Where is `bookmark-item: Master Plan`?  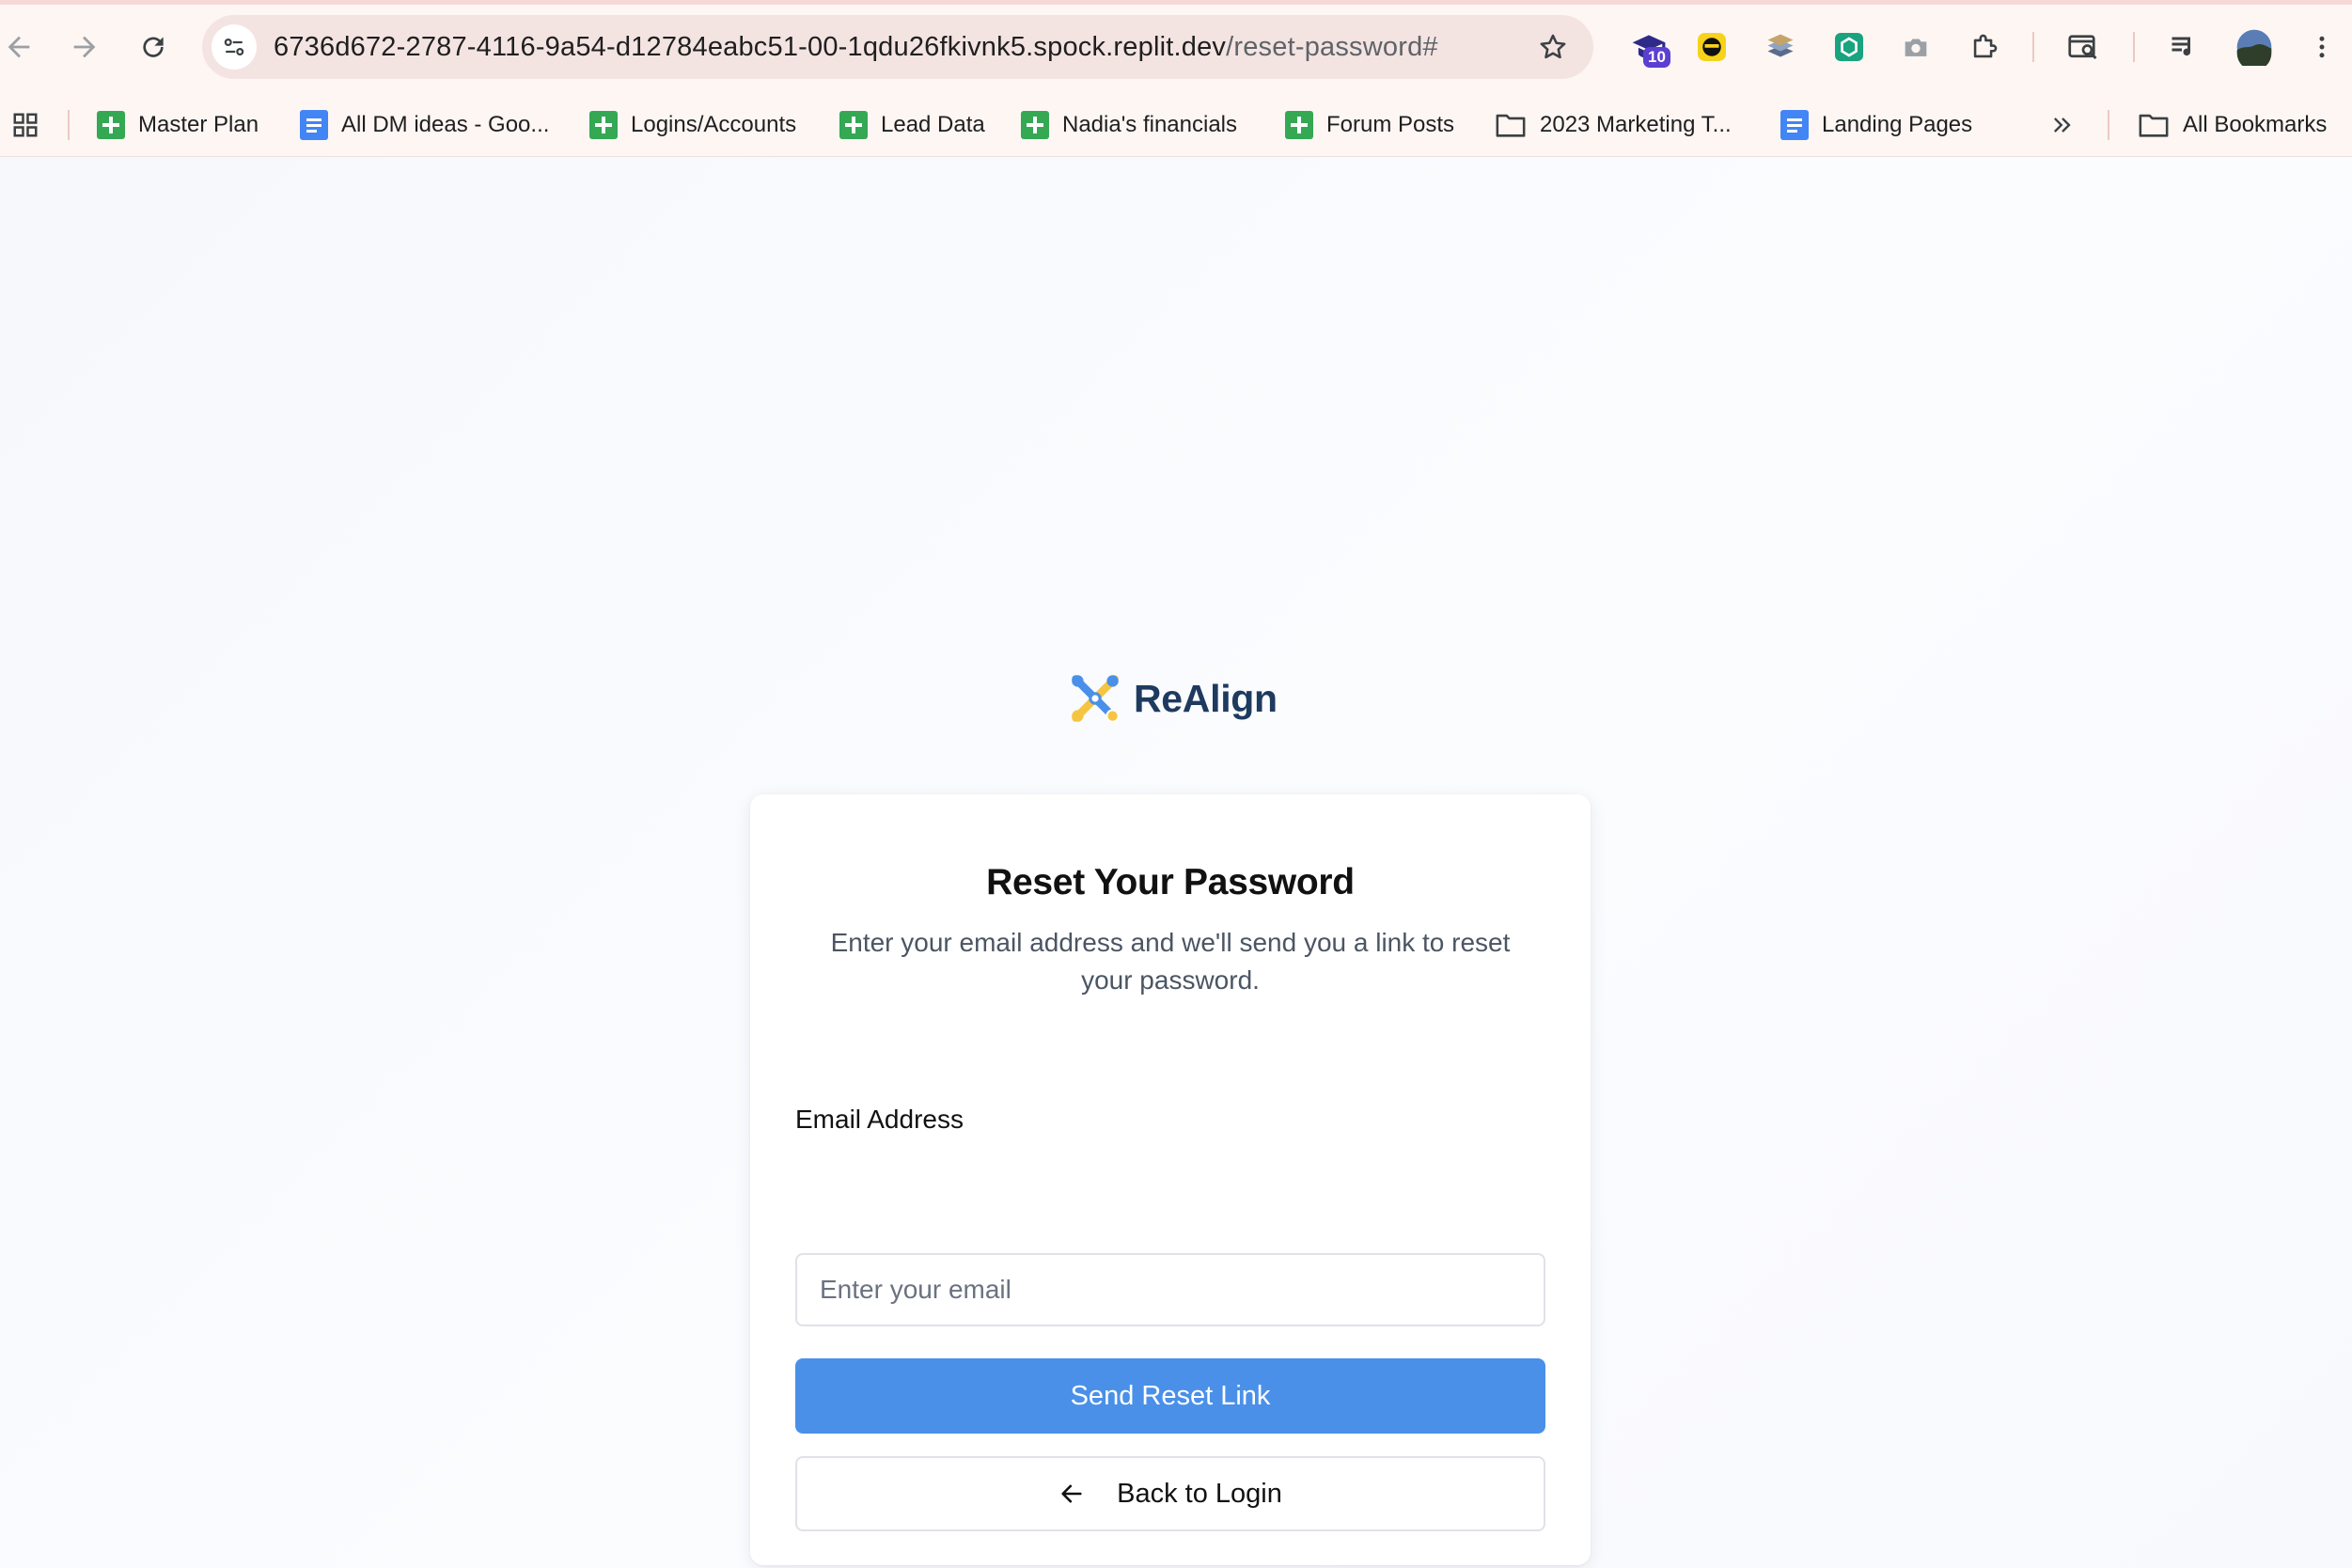
bookmark-item: Master Plan is located at coordinates (178, 125).